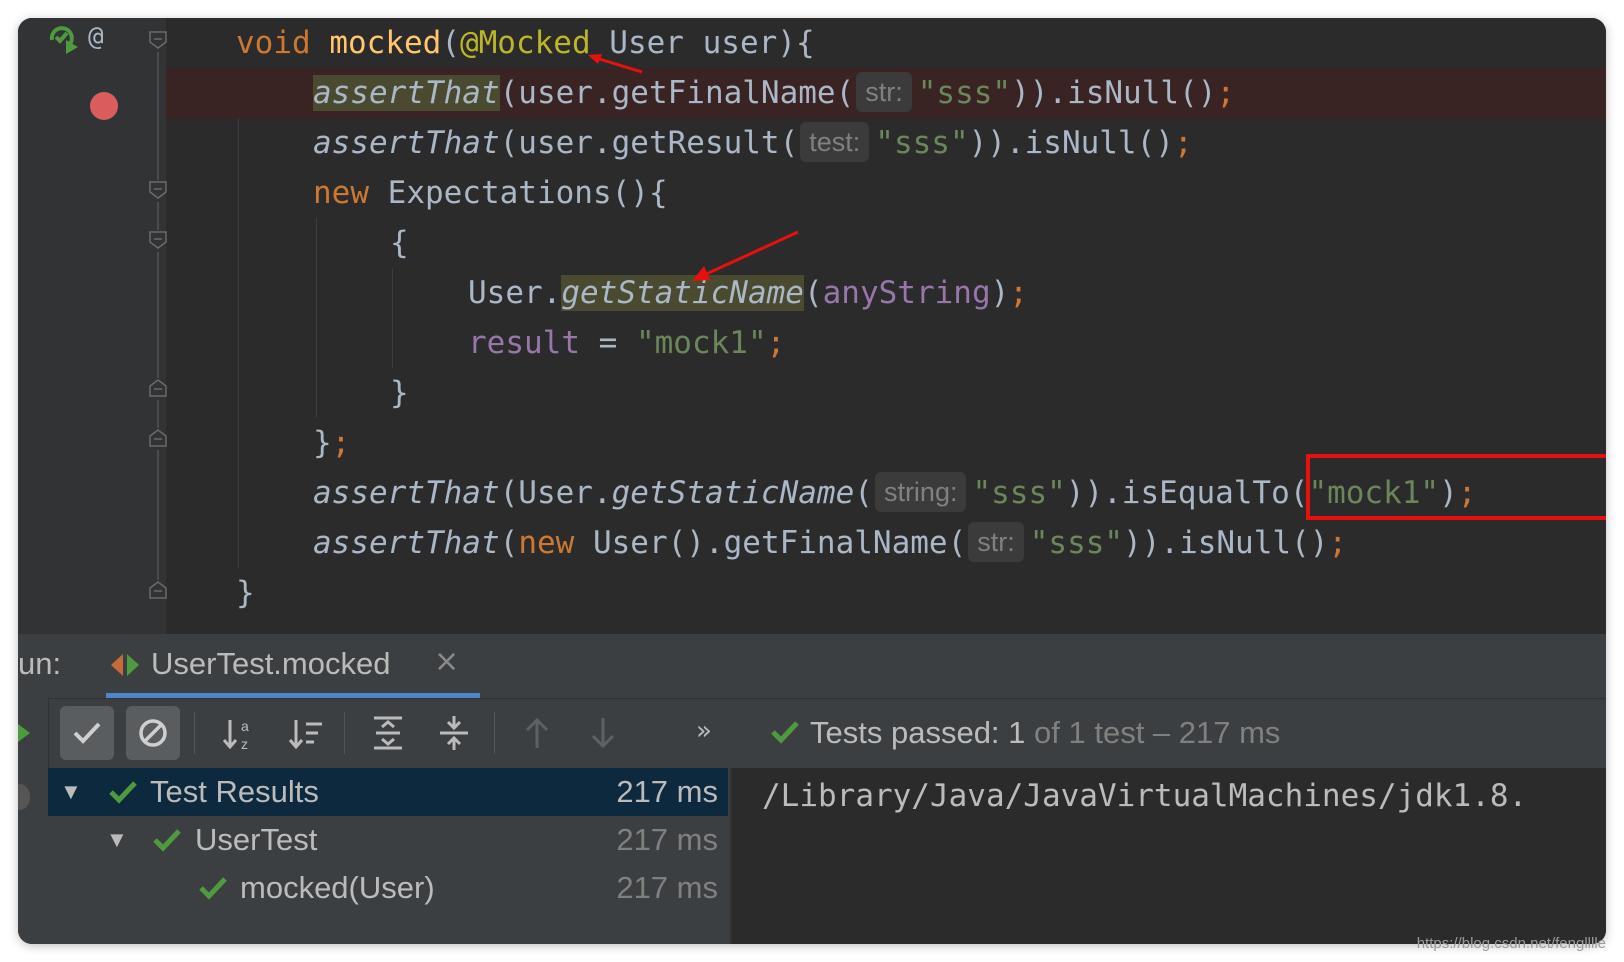  What do you see at coordinates (399, 393) in the screenshot?
I see `code-line-8: }` at bounding box center [399, 393].